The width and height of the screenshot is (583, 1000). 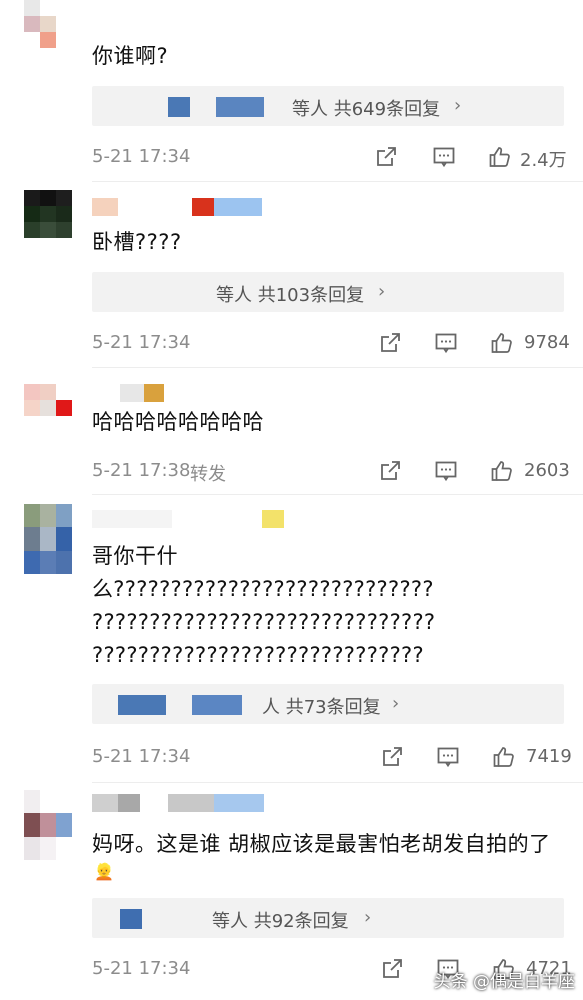 I want to click on comment-line: ?????????????????????????????, so click(x=258, y=655).